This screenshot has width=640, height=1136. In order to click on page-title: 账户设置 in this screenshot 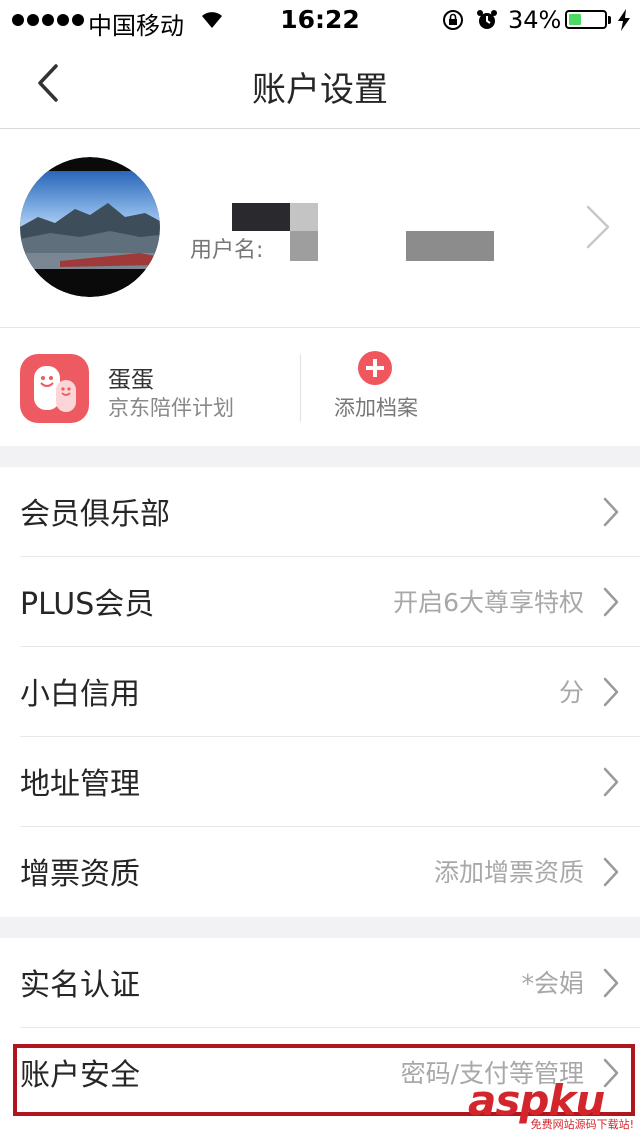, I will do `click(320, 90)`.